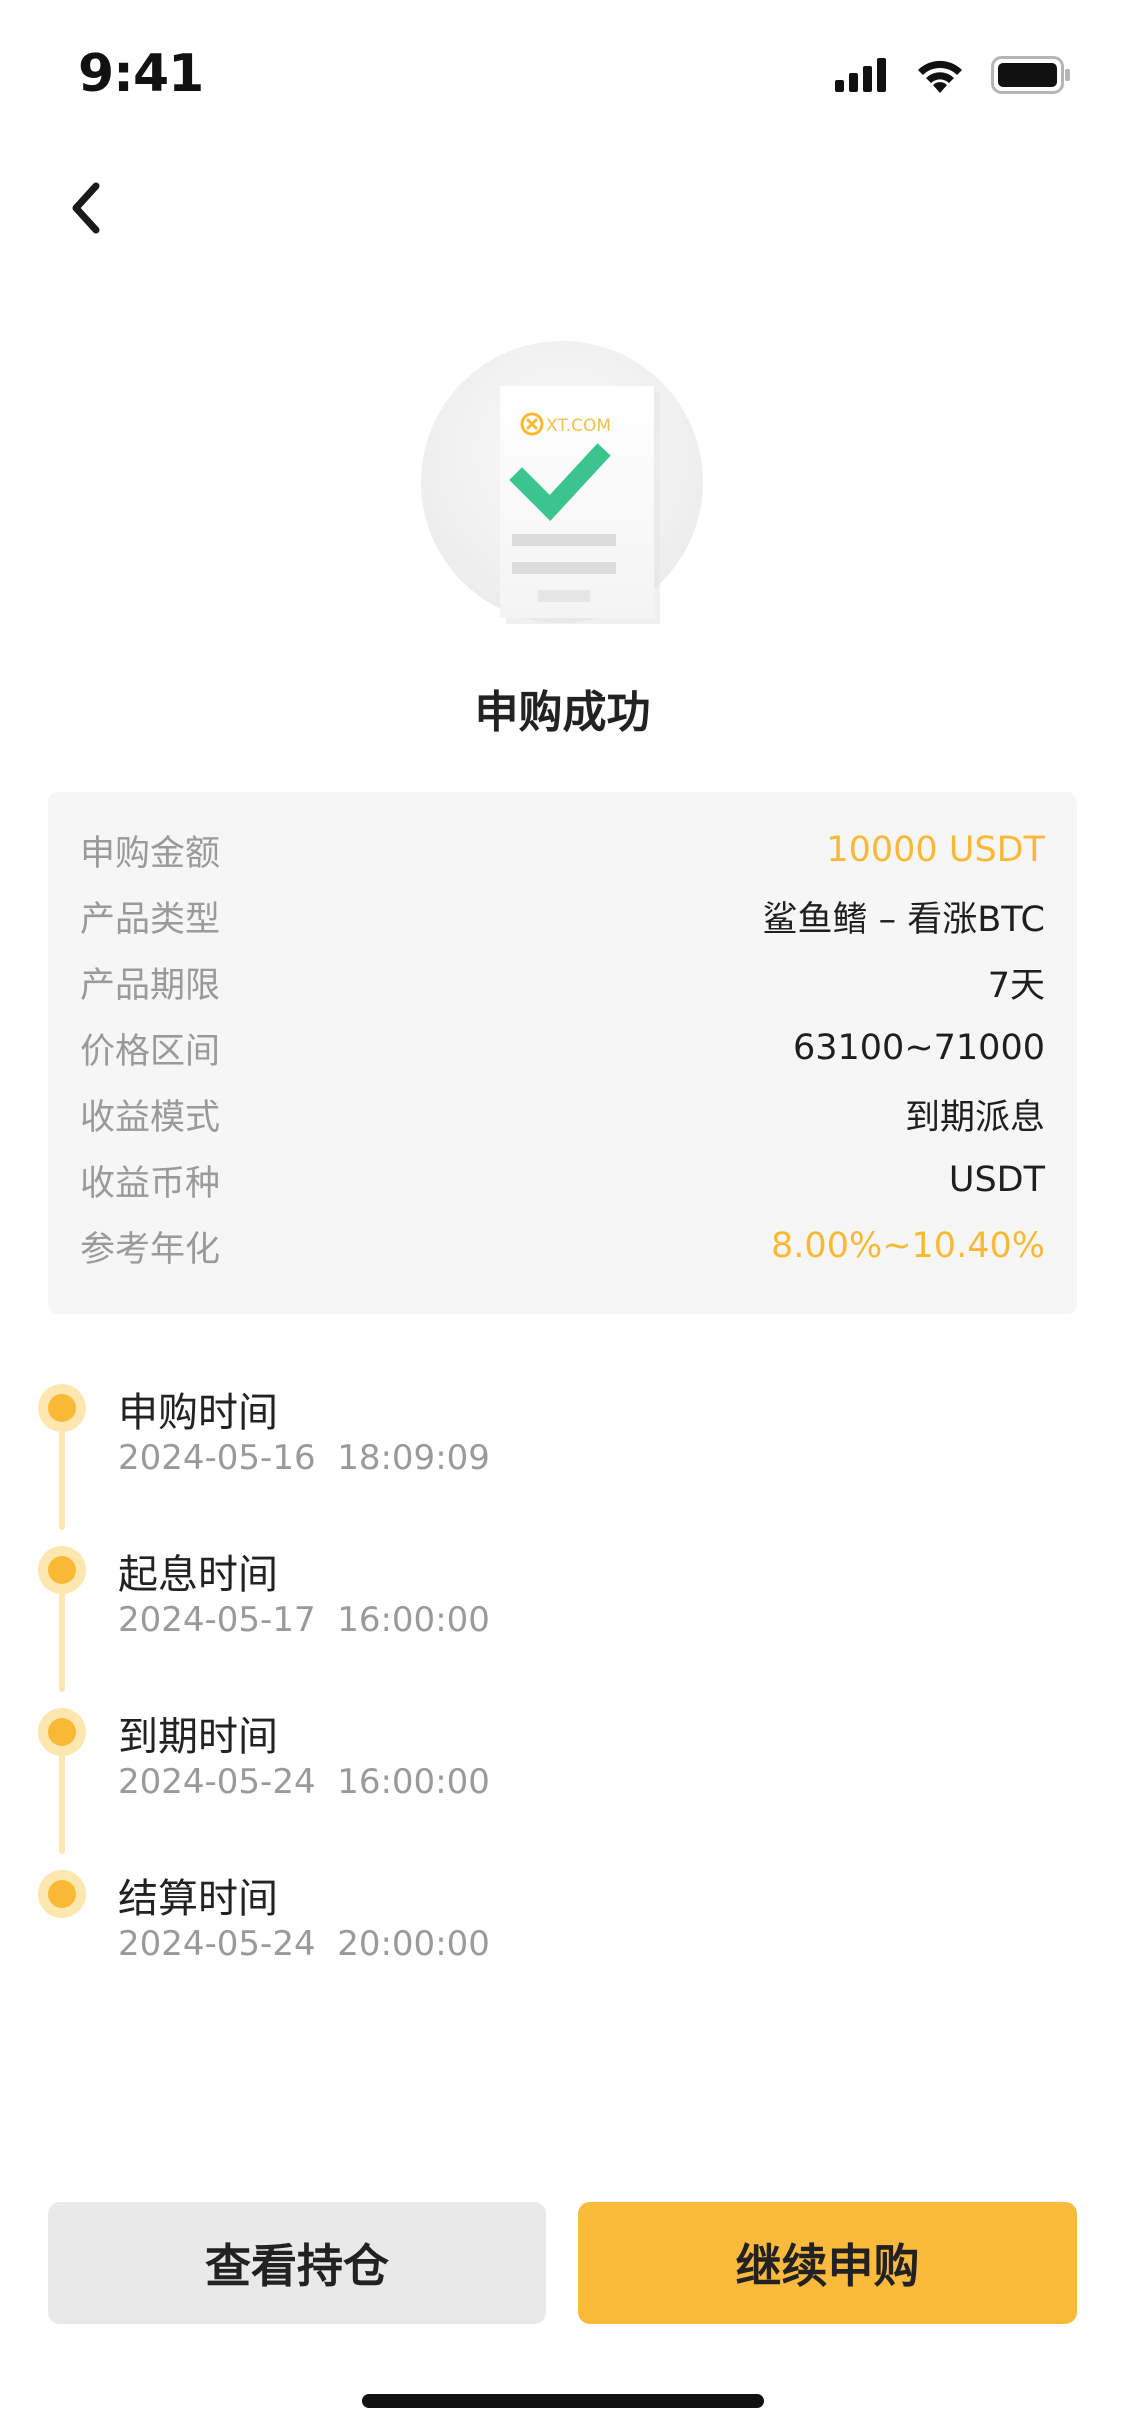 This screenshot has width=1125, height=2436. What do you see at coordinates (940, 77) in the screenshot?
I see `wifi-icon` at bounding box center [940, 77].